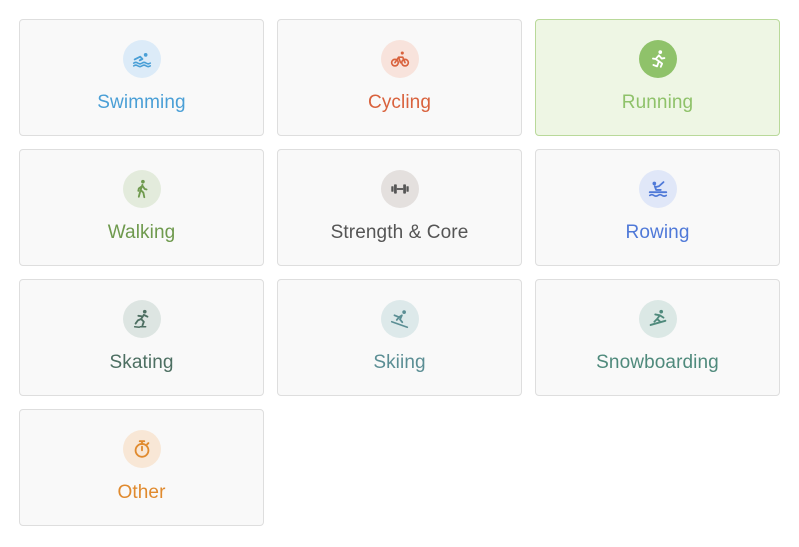  I want to click on activity-label: Cycling, so click(399, 102).